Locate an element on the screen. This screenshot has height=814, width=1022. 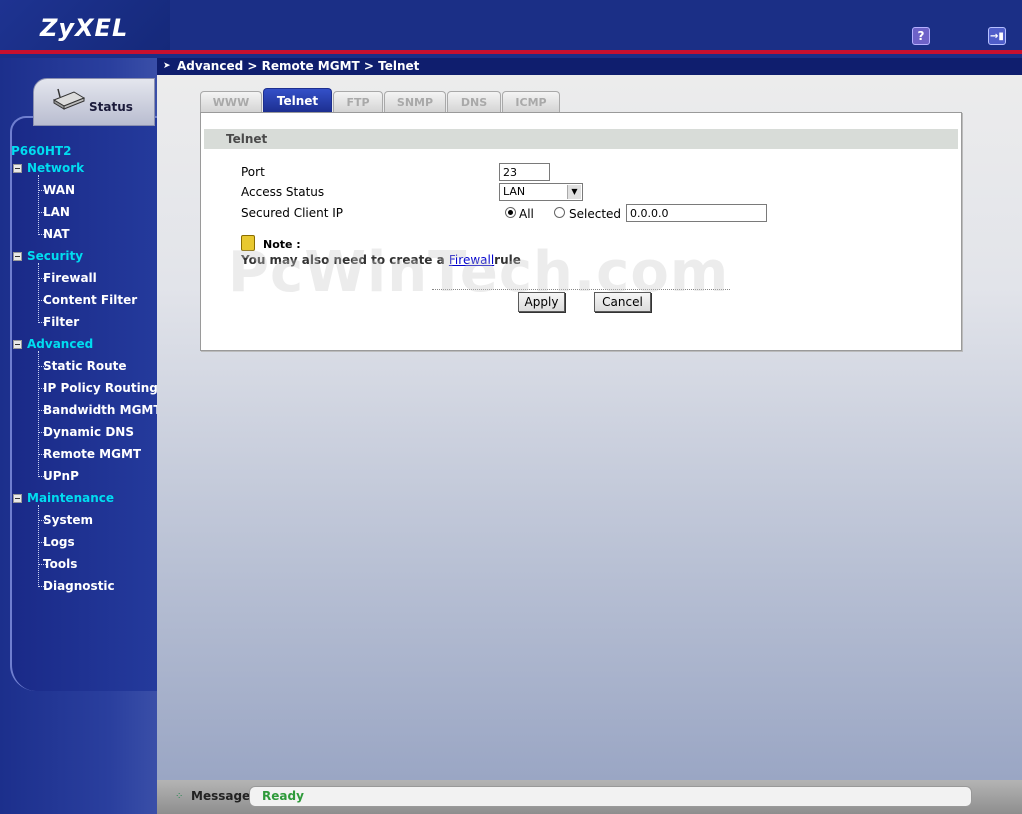
sidebar-item-ip-policy-routing: IP Policy Routing is located at coordinates (100, 388).